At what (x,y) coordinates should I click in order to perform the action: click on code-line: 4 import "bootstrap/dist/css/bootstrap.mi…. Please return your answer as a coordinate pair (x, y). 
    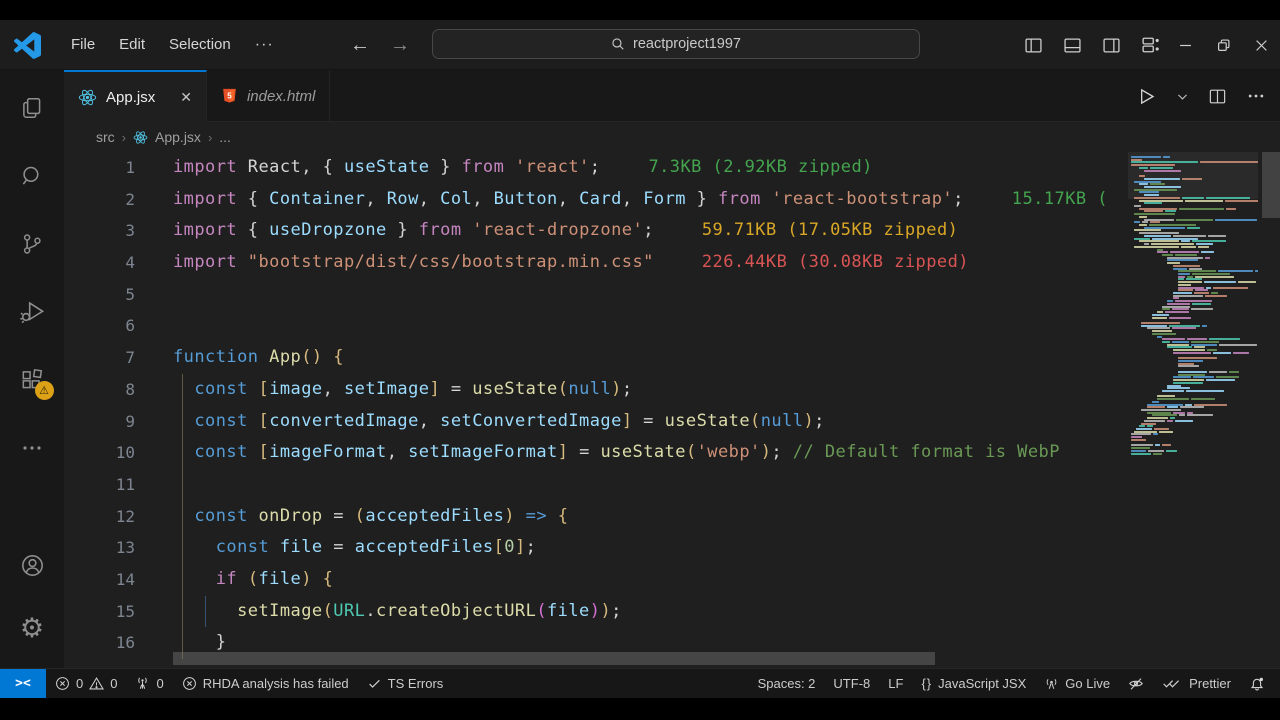
    Looking at the image, I should click on (672, 263).